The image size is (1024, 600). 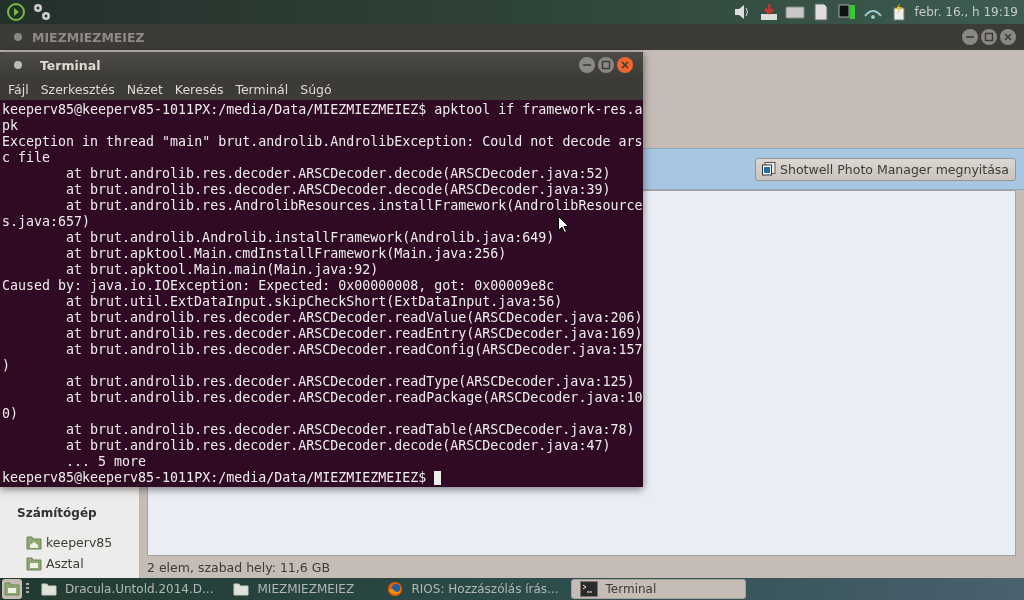 What do you see at coordinates (350, 430) in the screenshot?
I see `output-line: at brut.androlib.res.decoder.ARSCDecoder.readTable(ARSCDecoder.java:78)` at bounding box center [350, 430].